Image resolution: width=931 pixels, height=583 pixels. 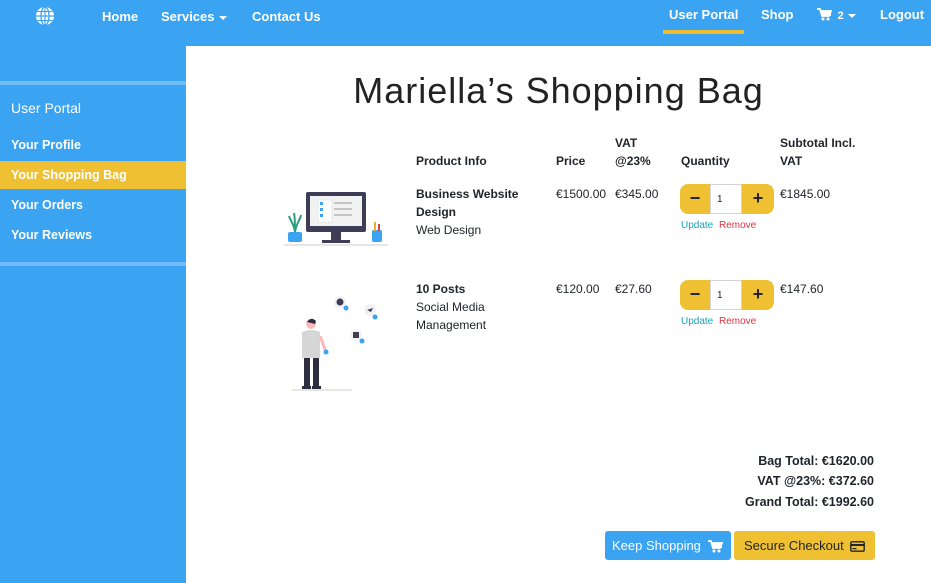 I want to click on desktop-illustration, so click(x=336, y=219).